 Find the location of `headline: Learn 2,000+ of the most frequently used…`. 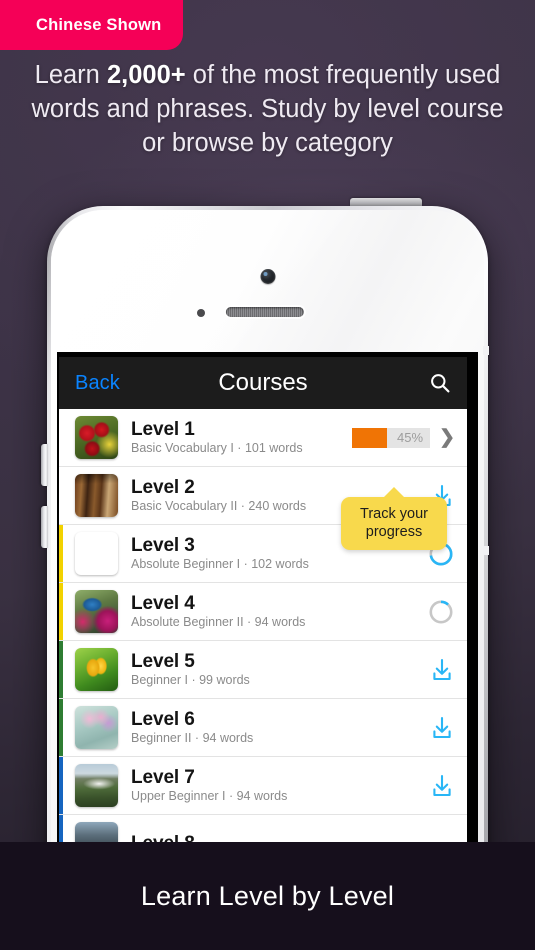

headline: Learn 2,000+ of the most frequently used… is located at coordinates (267, 109).